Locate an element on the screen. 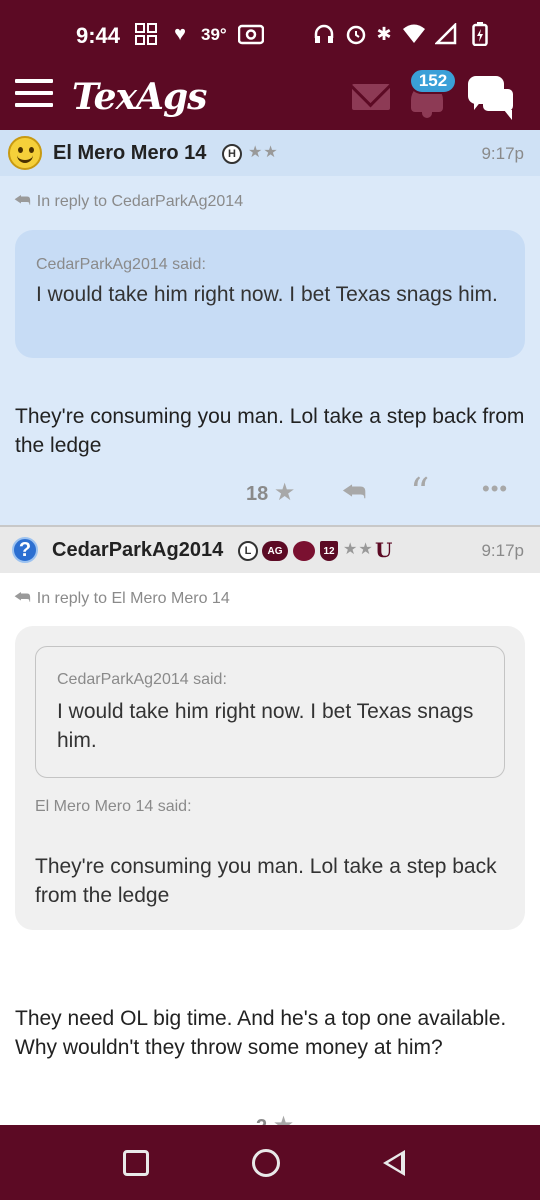 The image size is (540, 1200). user-badge-12: 12 is located at coordinates (329, 551).